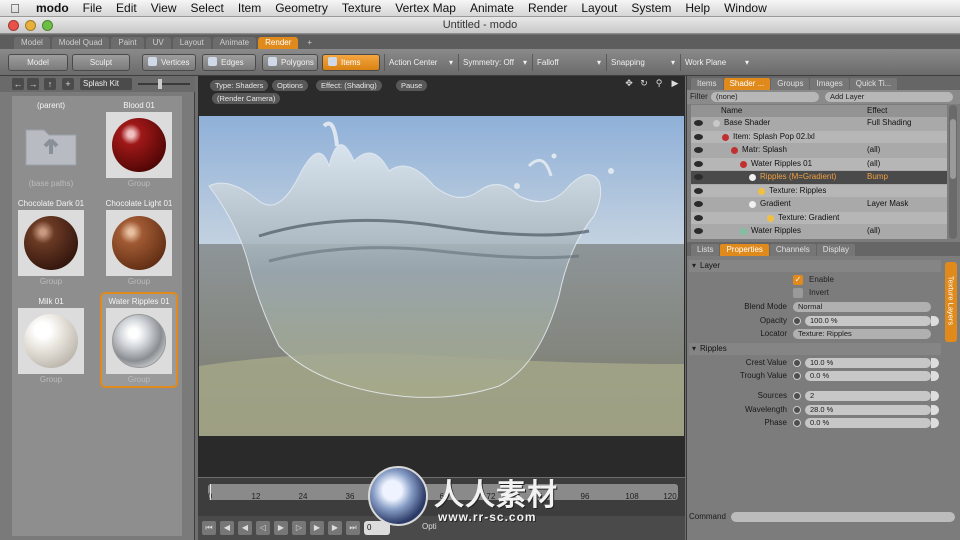 Image resolution: width=960 pixels, height=540 pixels. I want to click on step-forward-icon: ▷, so click(299, 528).